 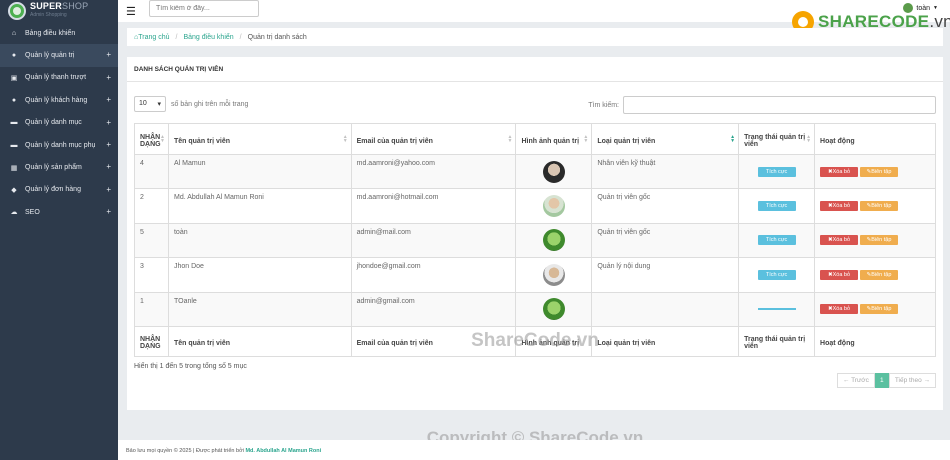 I want to click on tag-icon: ◆, so click(x=14, y=190).